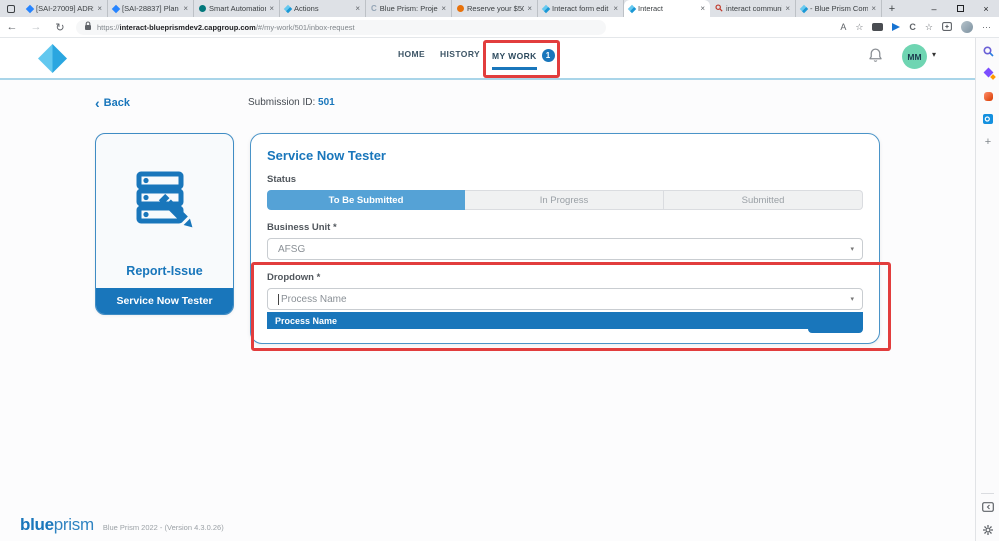 This screenshot has width=999, height=541. I want to click on tab-title: Actions, so click(306, 8).